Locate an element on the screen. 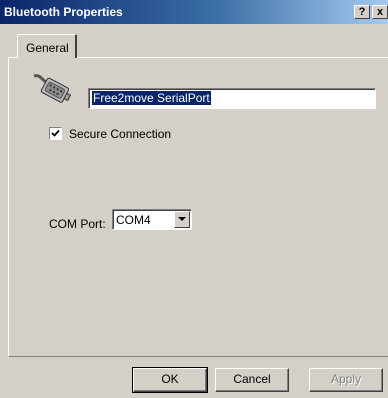 The image size is (388, 398). apply-button: Apply is located at coordinates (346, 380).